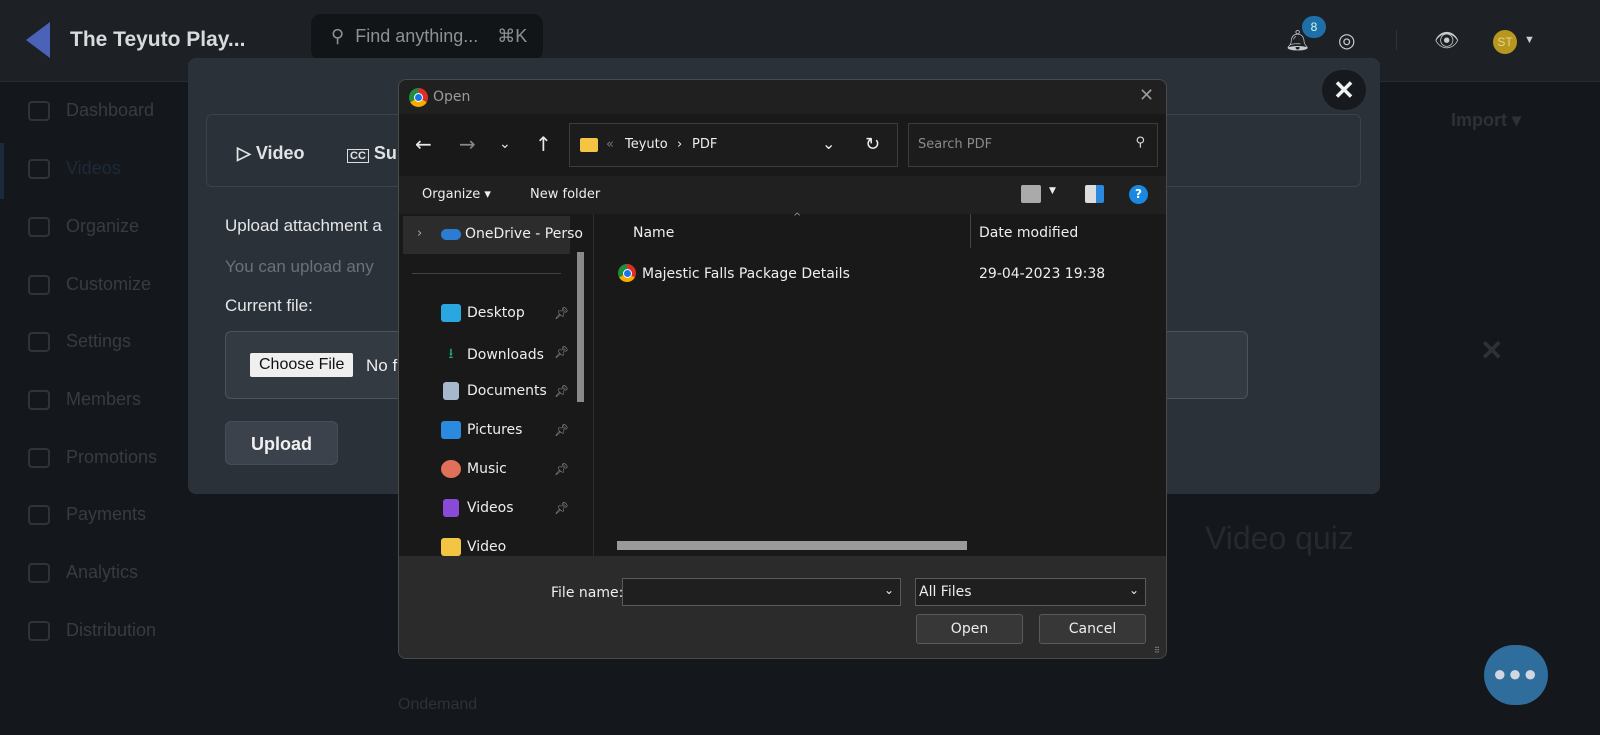 This screenshot has height=735, width=1600. What do you see at coordinates (782, 195) in the screenshot?
I see `command-bar: Organize ▾ New folder ▼ ?` at bounding box center [782, 195].